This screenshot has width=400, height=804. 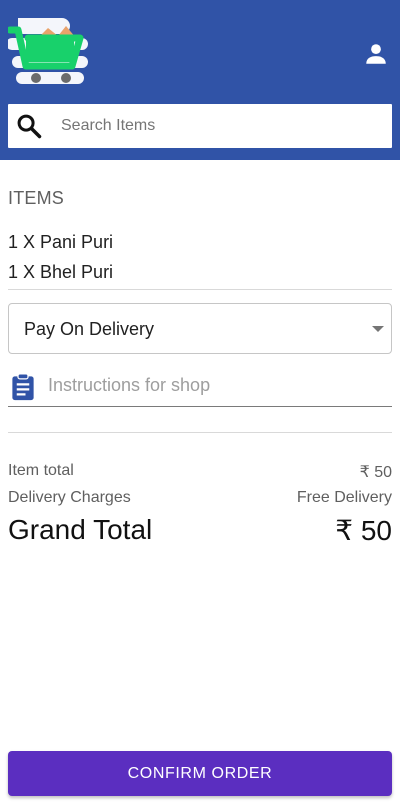 What do you see at coordinates (36, 198) in the screenshot?
I see `items-section-title: ITEMS` at bounding box center [36, 198].